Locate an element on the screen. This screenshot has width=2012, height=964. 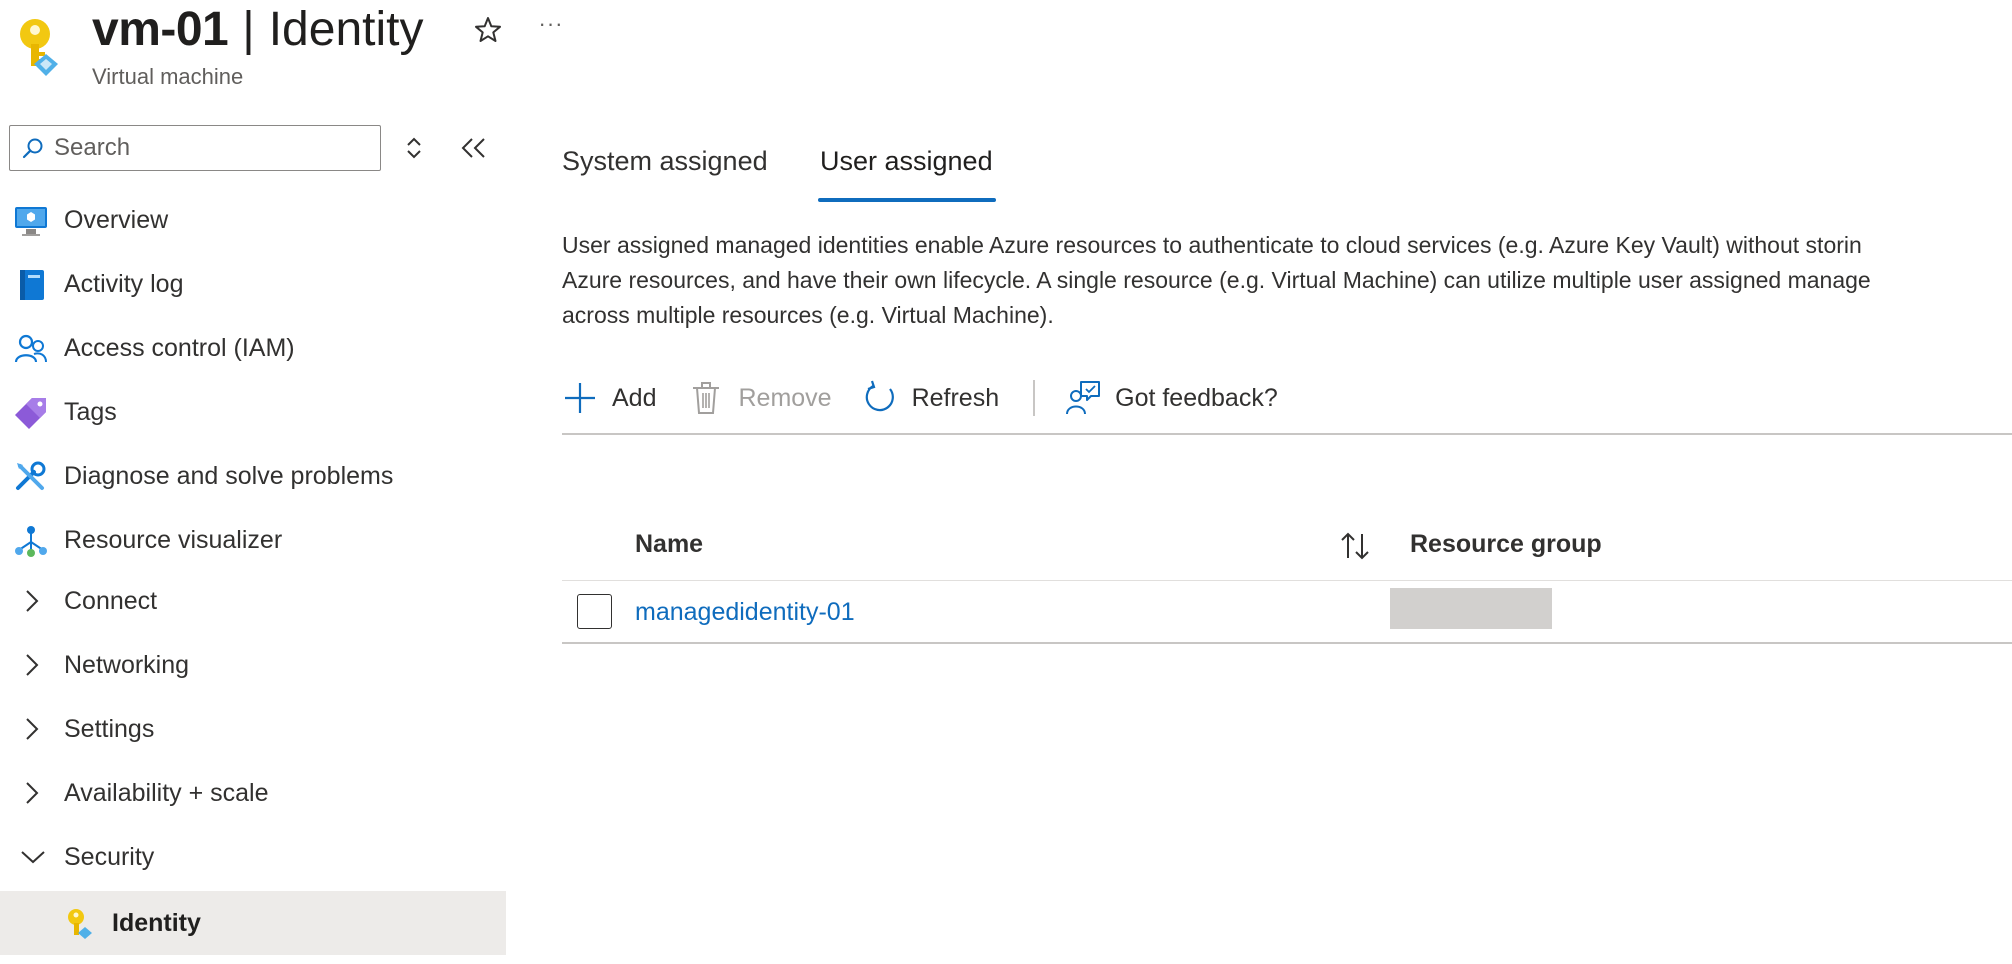
tag-icon is located at coordinates (31, 413).